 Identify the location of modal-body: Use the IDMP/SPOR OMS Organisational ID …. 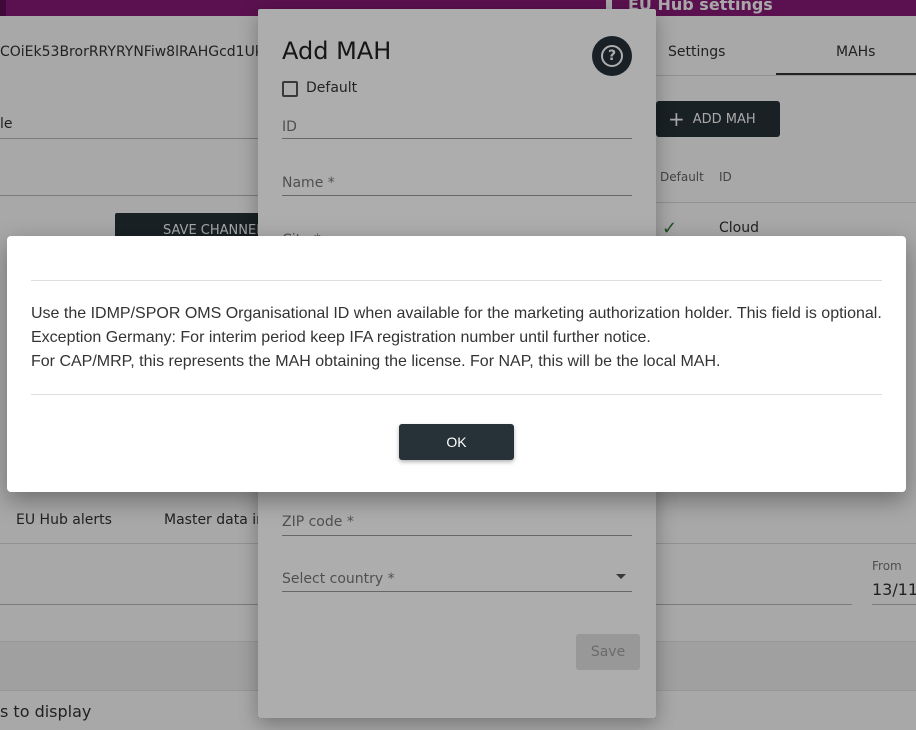
(456, 338).